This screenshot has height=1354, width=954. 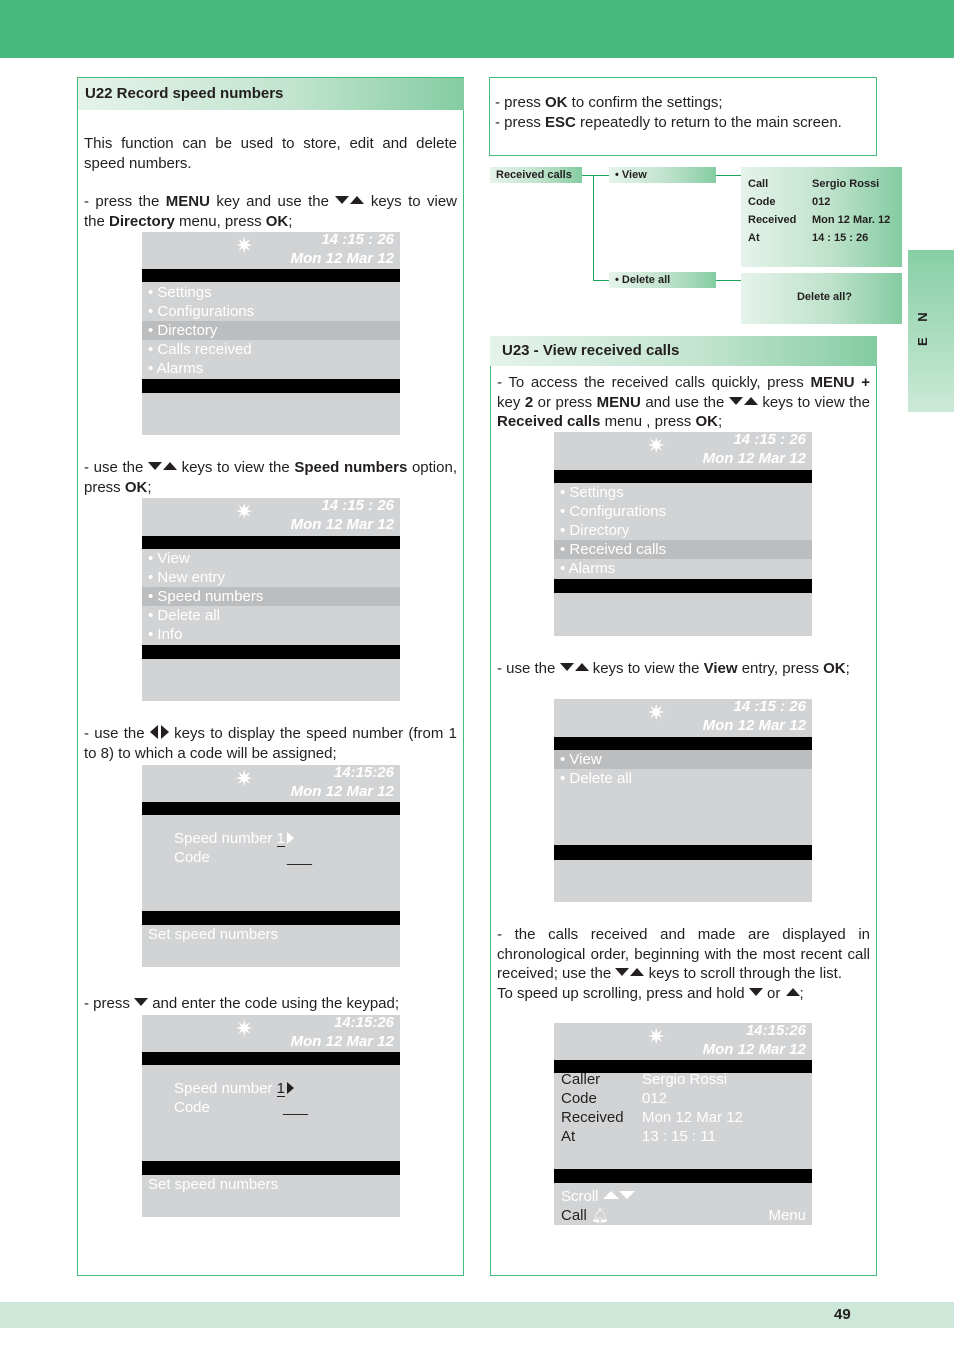 I want to click on menu-softkey: Menu, so click(x=787, y=1215).